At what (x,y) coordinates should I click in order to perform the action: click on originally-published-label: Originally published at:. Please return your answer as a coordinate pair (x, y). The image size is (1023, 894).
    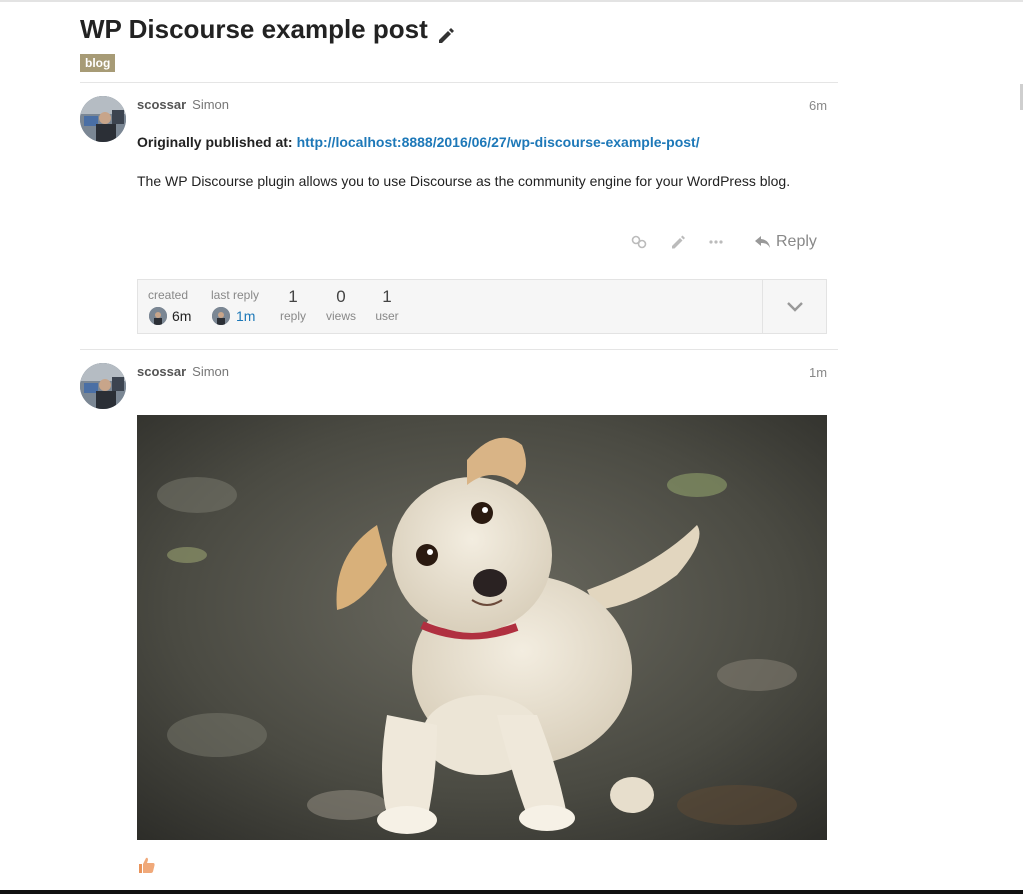
    Looking at the image, I should click on (215, 142).